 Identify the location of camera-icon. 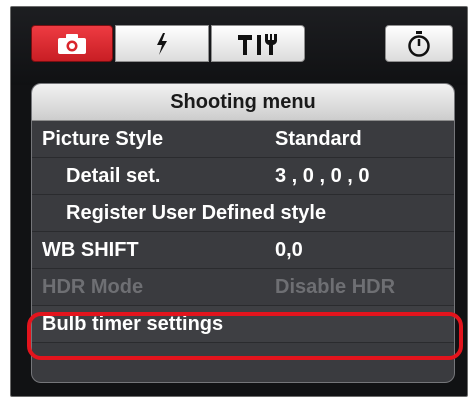
(72, 43).